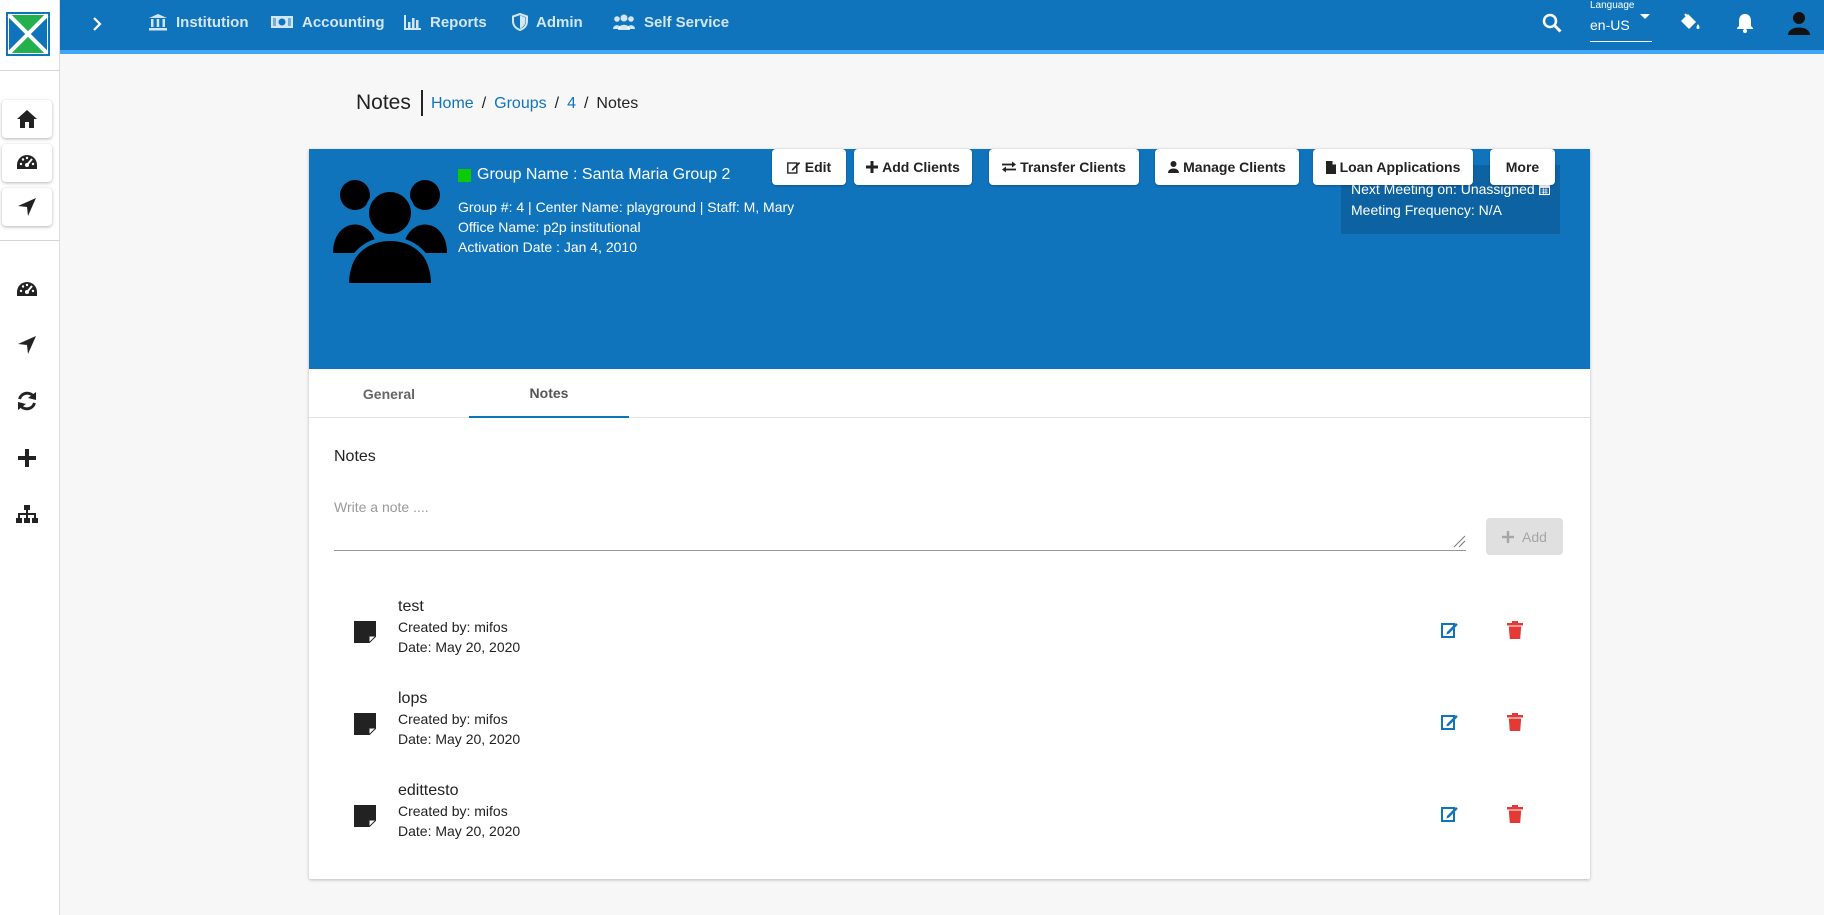 The height and width of the screenshot is (915, 1824). I want to click on theme-button, so click(1690, 23).